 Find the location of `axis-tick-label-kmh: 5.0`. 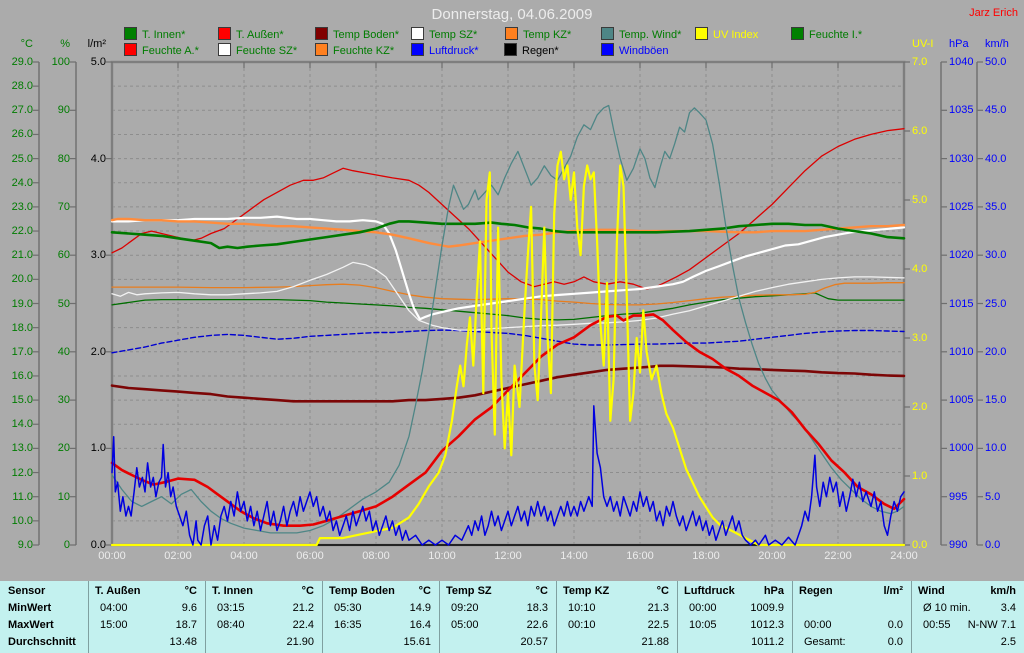

axis-tick-label-kmh: 5.0 is located at coordinates (993, 496).